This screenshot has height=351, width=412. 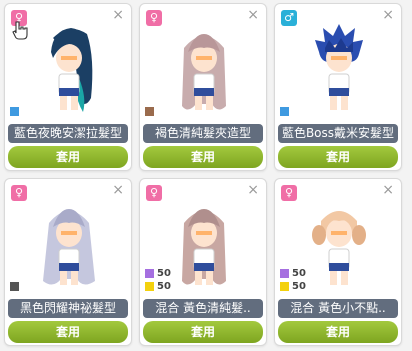 I want to click on hair-name-label: 混合 黃色小不點.., so click(x=338, y=308).